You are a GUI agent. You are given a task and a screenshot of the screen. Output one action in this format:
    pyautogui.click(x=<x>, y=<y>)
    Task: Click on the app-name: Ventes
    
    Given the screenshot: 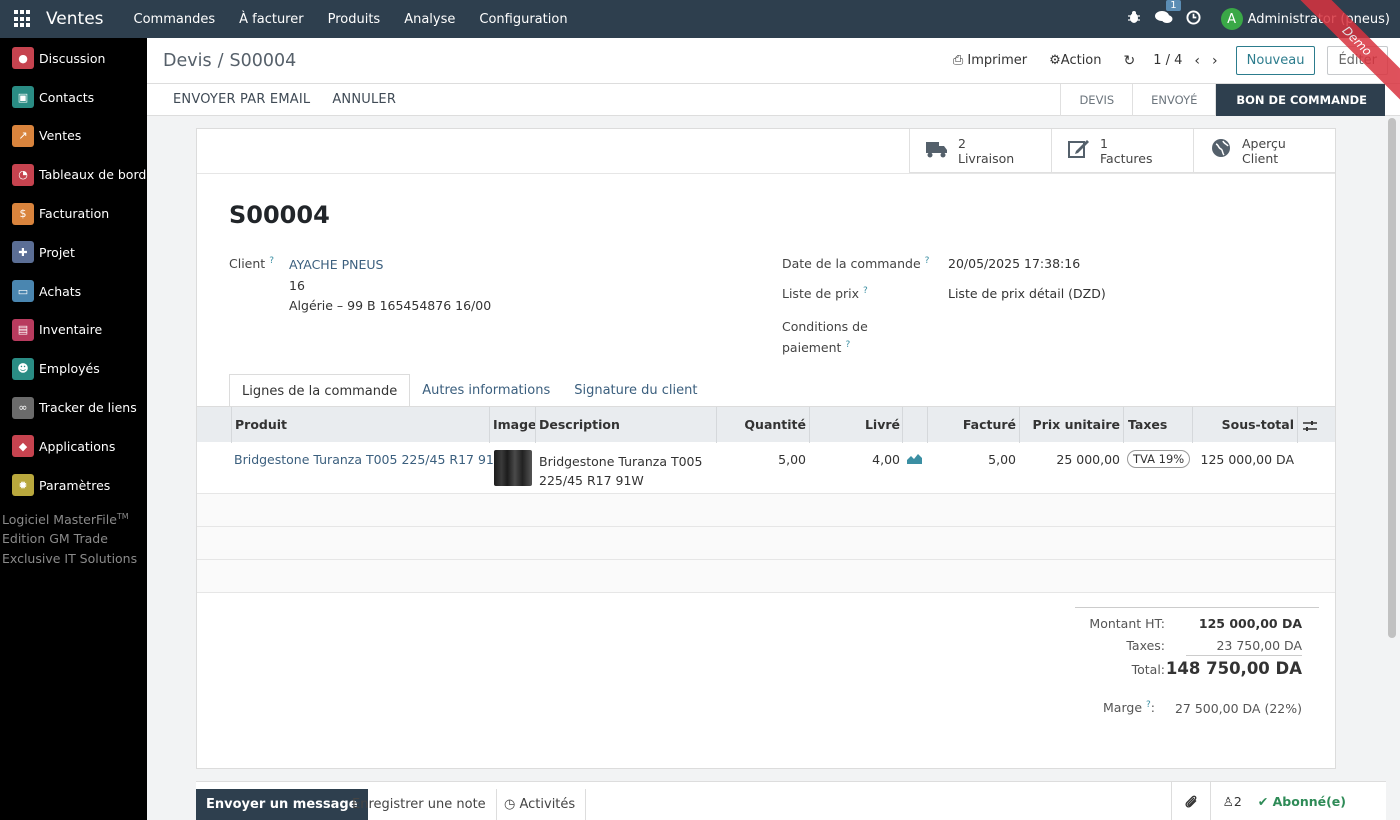 What is the action you would take?
    pyautogui.click(x=75, y=19)
    